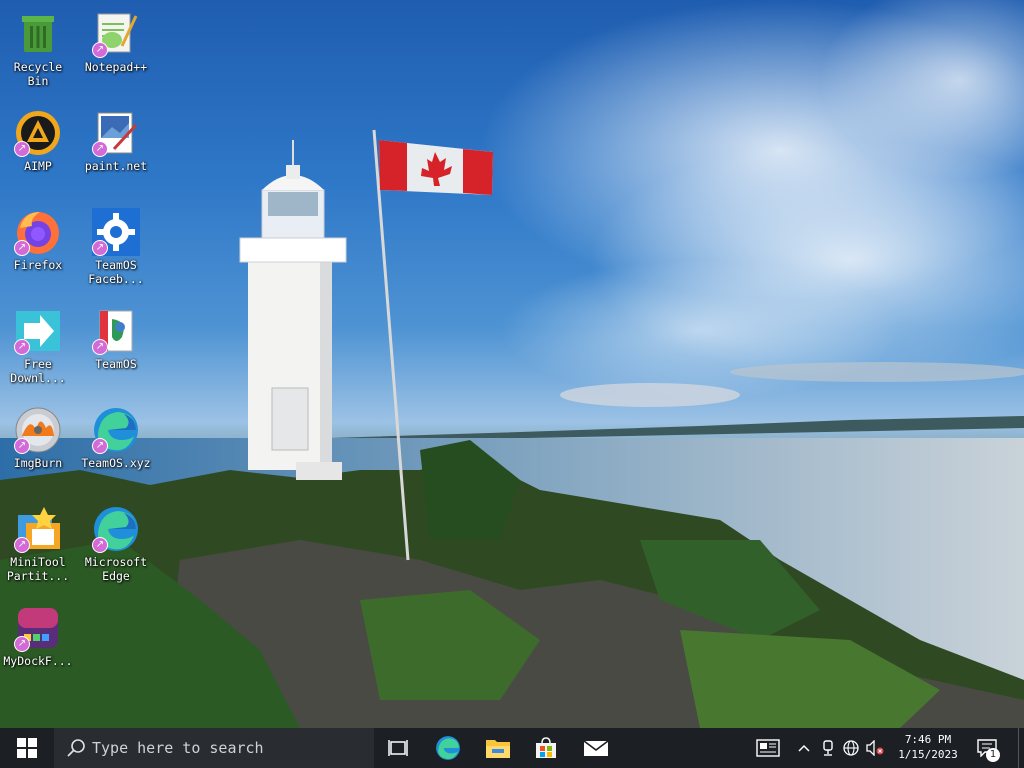 Image resolution: width=1024 pixels, height=768 pixels. Describe the element at coordinates (38, 430) in the screenshot. I see `imgburn-icon: ↗` at that location.